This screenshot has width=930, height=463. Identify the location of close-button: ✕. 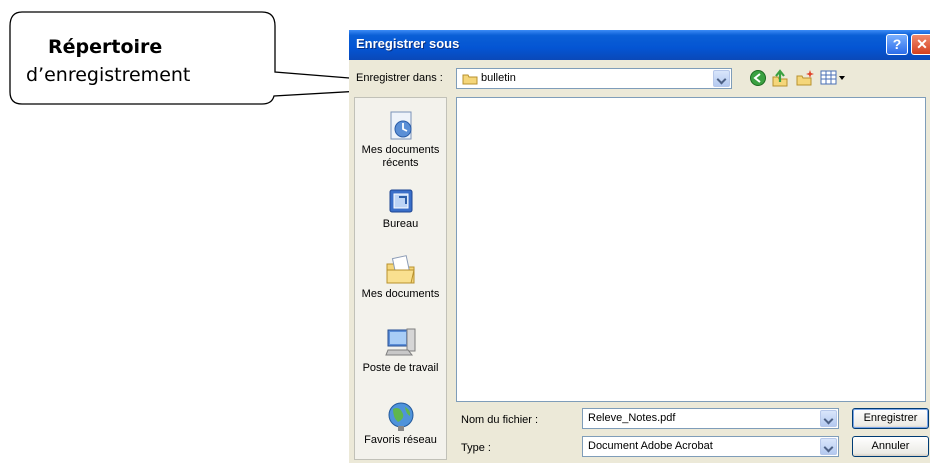
(920, 44).